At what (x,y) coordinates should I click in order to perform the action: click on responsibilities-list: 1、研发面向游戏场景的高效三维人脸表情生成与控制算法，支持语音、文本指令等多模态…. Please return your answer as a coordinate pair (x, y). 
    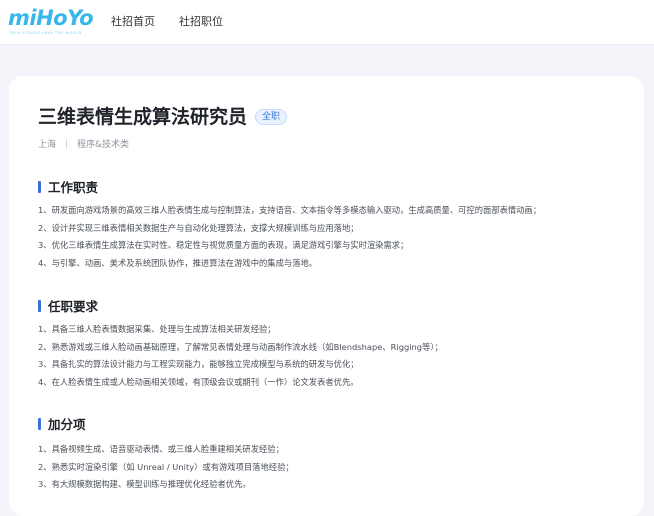
    Looking at the image, I should click on (289, 237).